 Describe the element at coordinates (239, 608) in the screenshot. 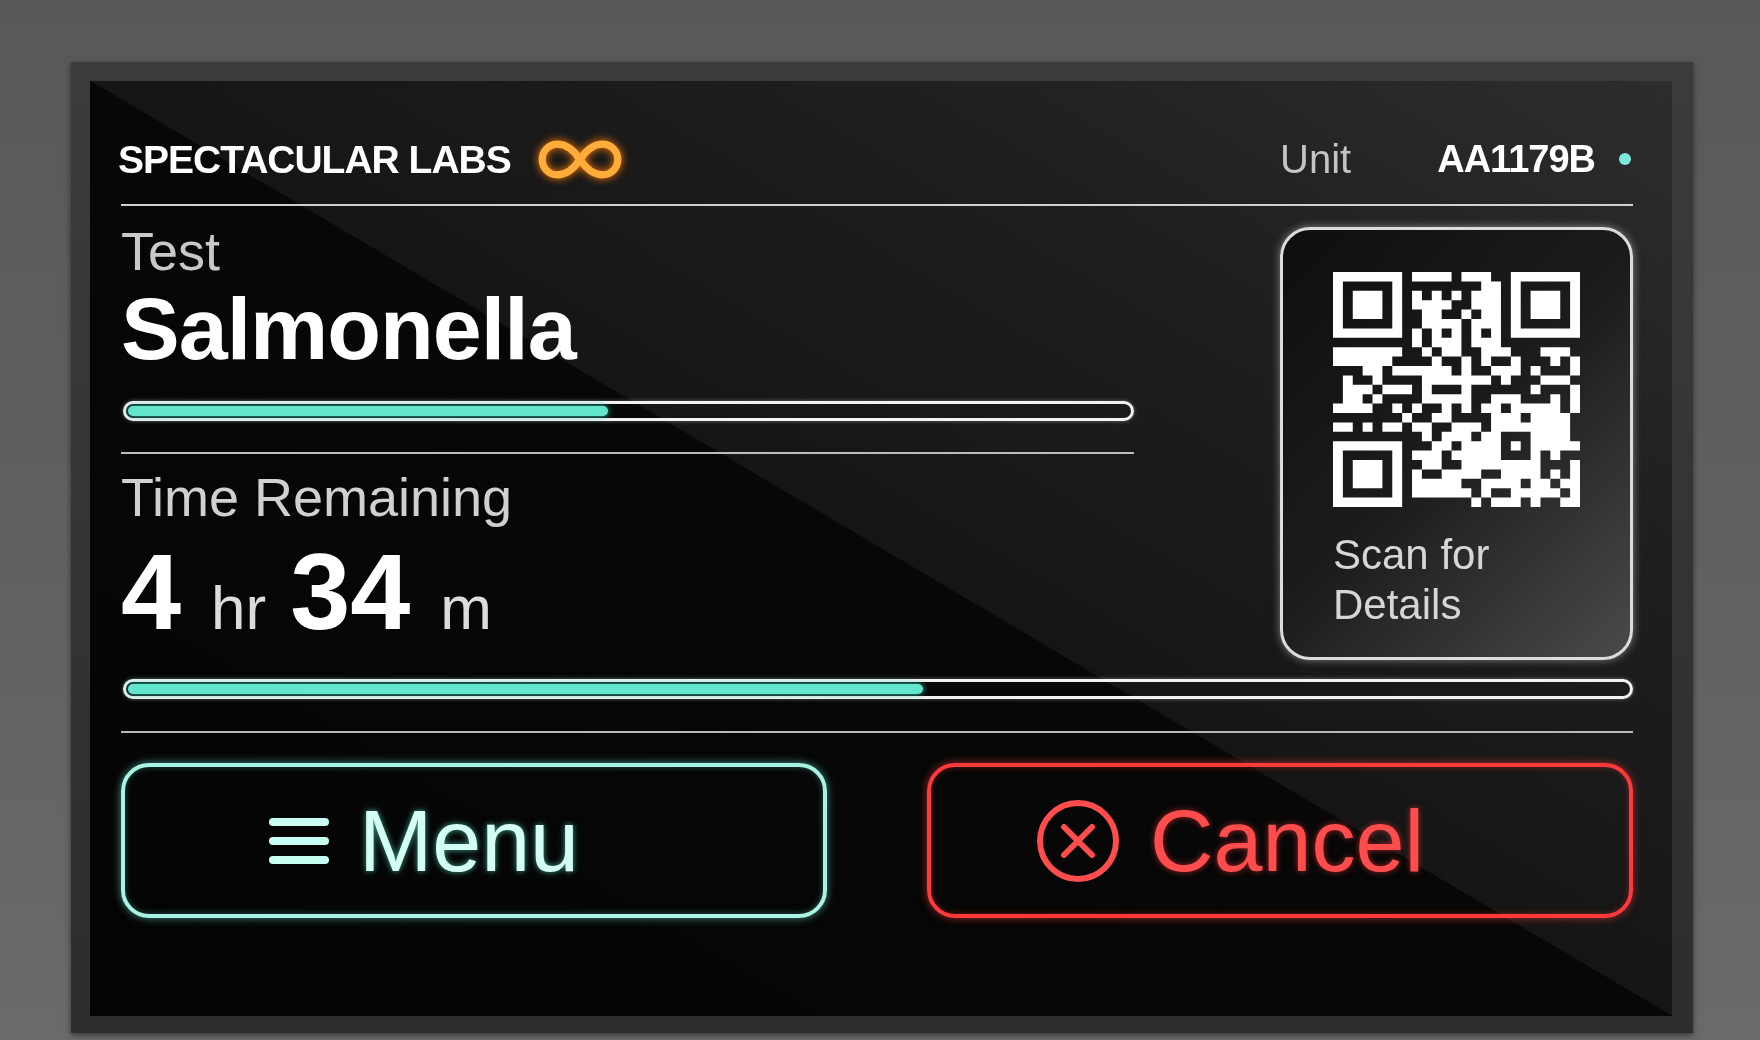

I see `time-unit: hr` at that location.